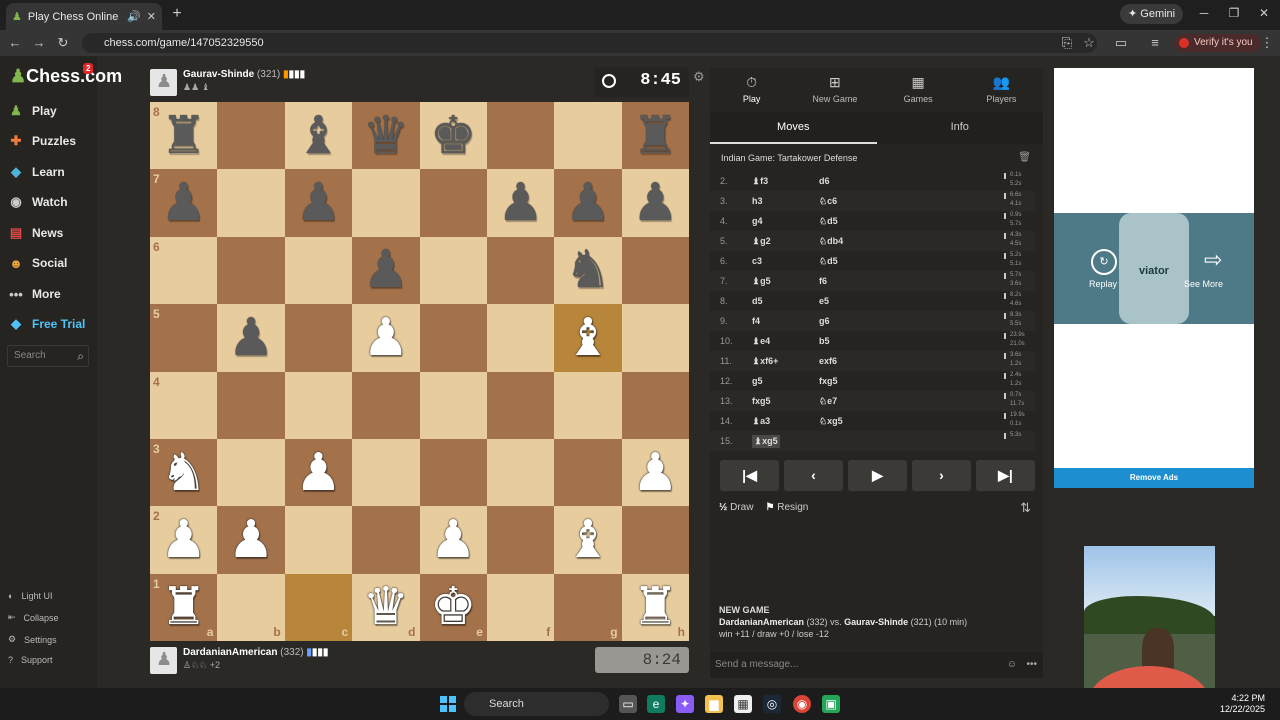 Image resolution: width=1280 pixels, height=720 pixels. Describe the element at coordinates (828, 401) in the screenshot. I see `black-move: ♘e7` at that location.